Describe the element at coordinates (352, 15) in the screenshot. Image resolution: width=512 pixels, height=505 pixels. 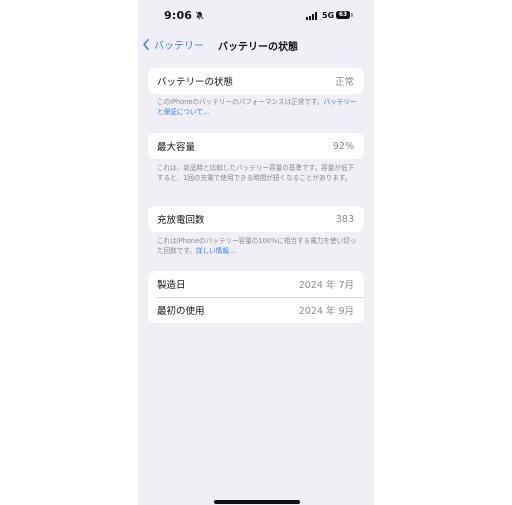
I see `battery-tip` at that location.